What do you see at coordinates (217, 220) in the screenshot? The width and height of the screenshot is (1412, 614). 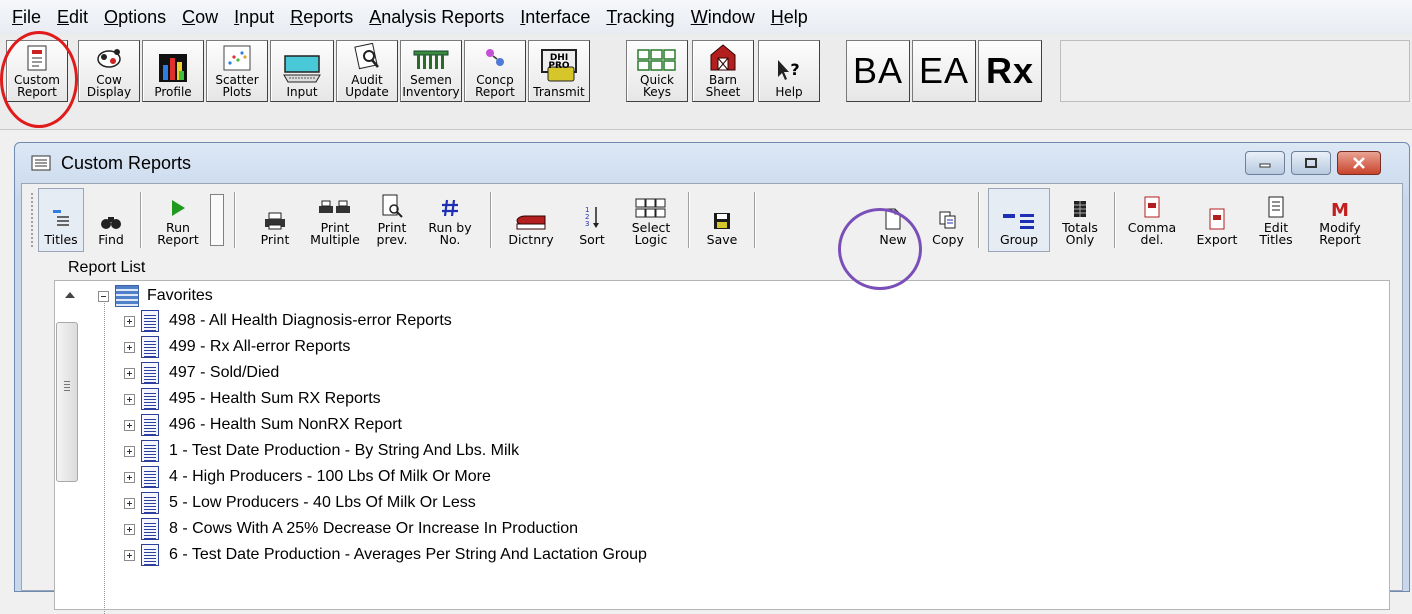 I see `run-report-dropdown` at bounding box center [217, 220].